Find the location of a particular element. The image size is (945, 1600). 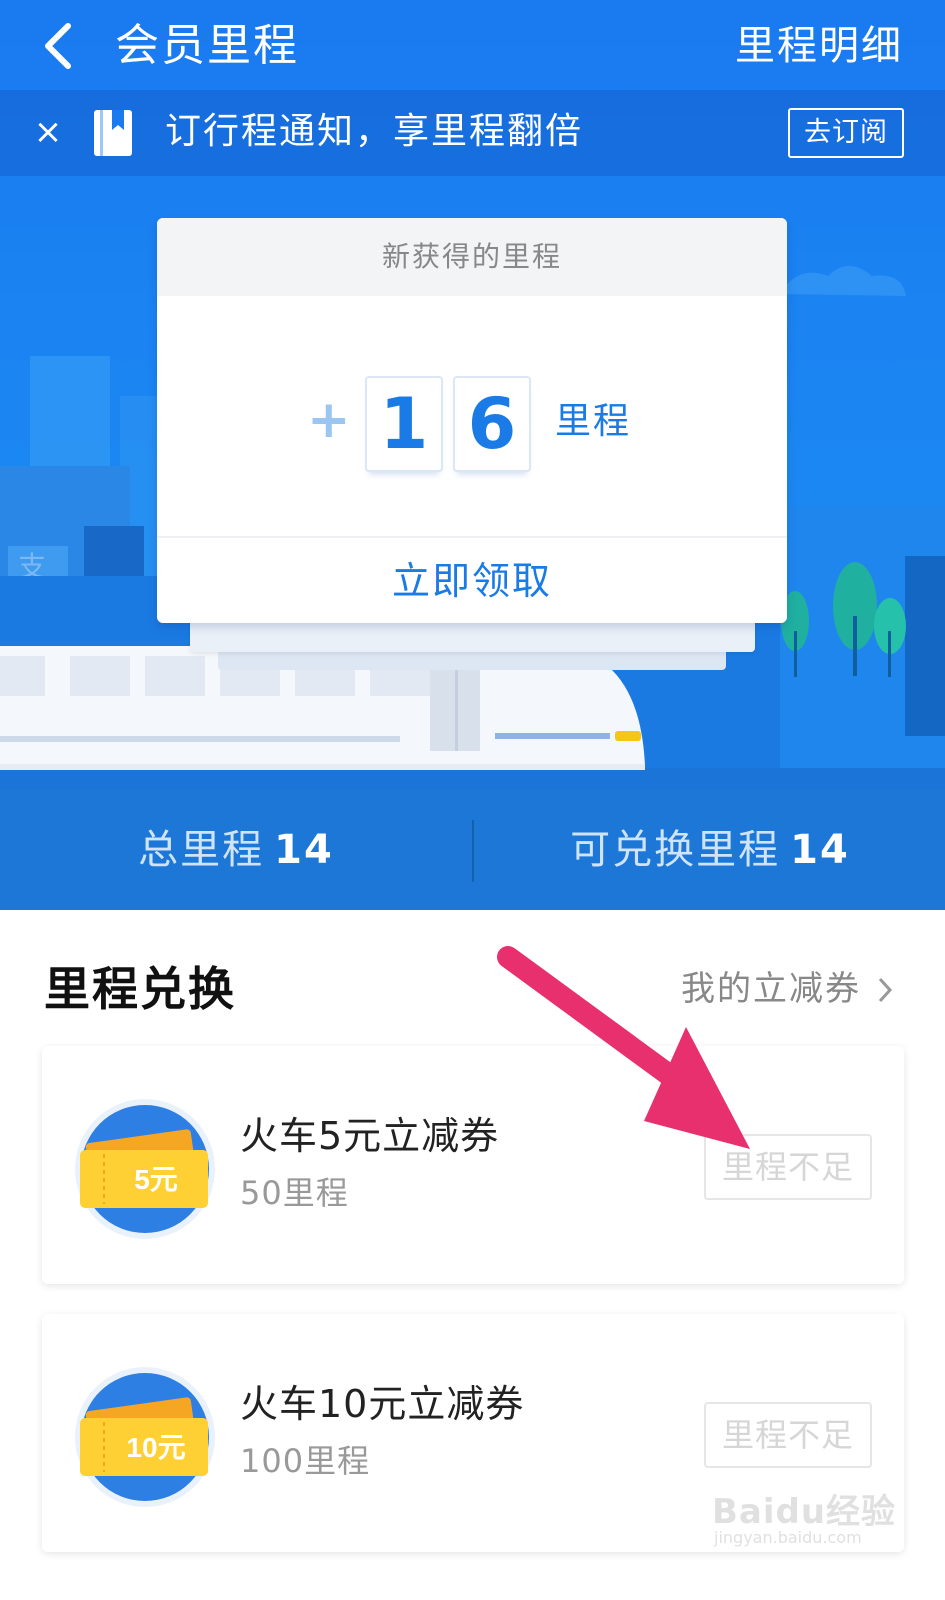

ticket-icon: 10元 is located at coordinates (145, 1437).